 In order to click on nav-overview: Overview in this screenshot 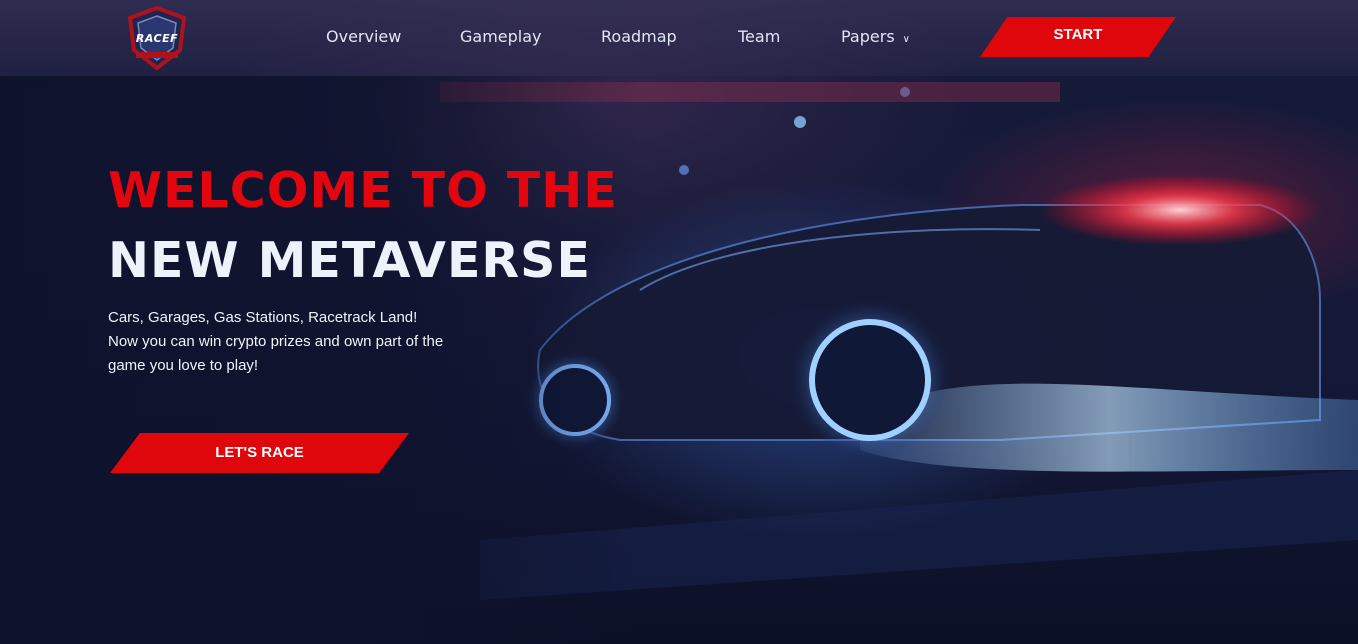, I will do `click(363, 37)`.